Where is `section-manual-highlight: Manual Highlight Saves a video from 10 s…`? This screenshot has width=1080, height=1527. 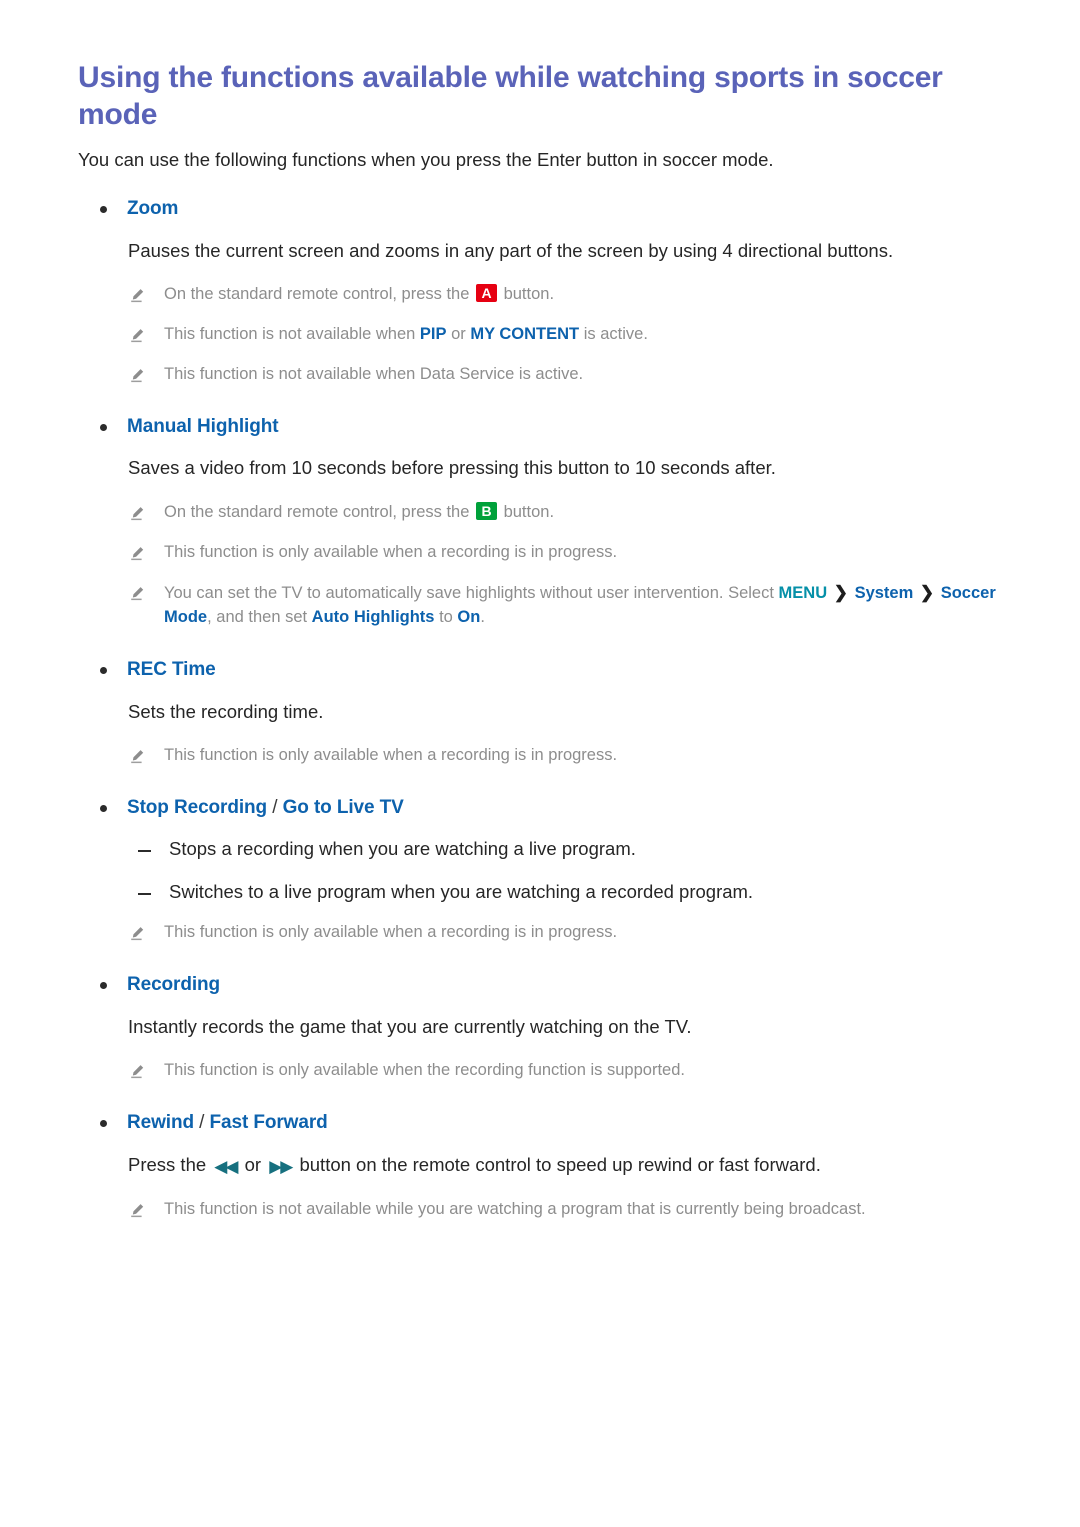 section-manual-highlight: Manual Highlight Saves a video from 10 s… is located at coordinates (539, 525).